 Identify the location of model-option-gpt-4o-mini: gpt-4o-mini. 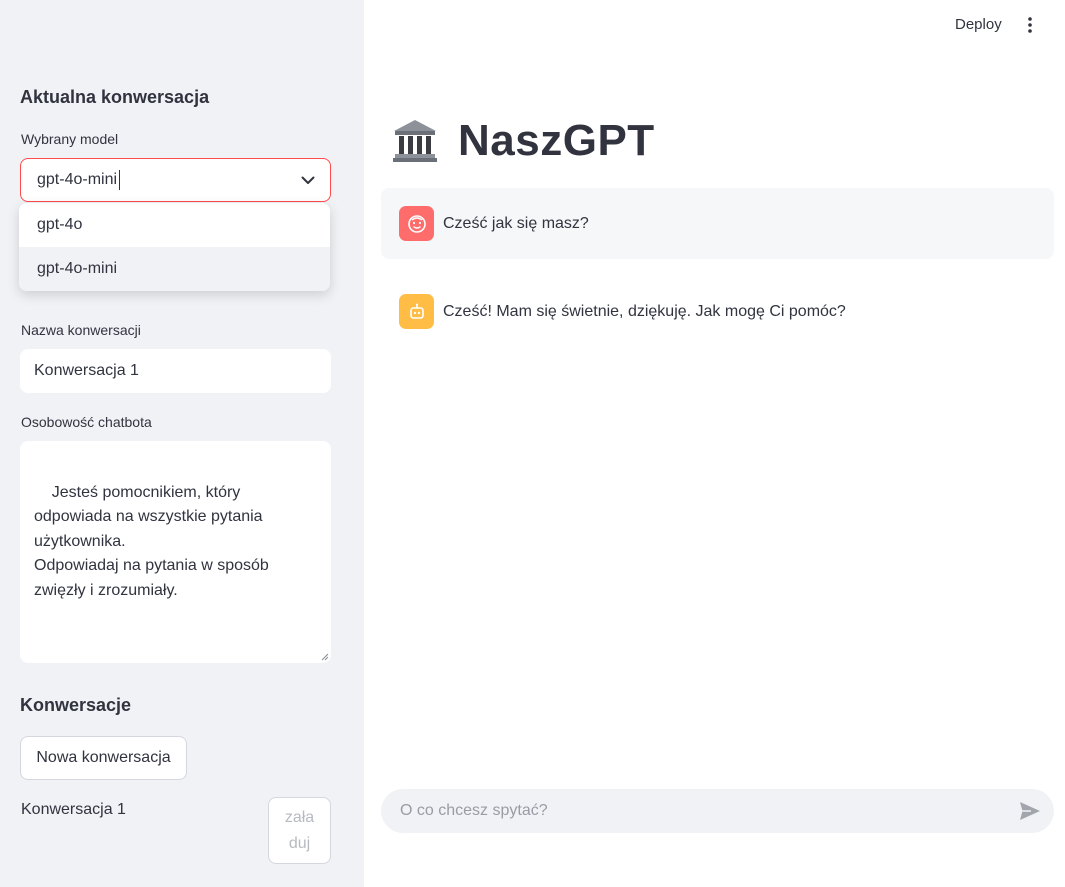
(174, 269).